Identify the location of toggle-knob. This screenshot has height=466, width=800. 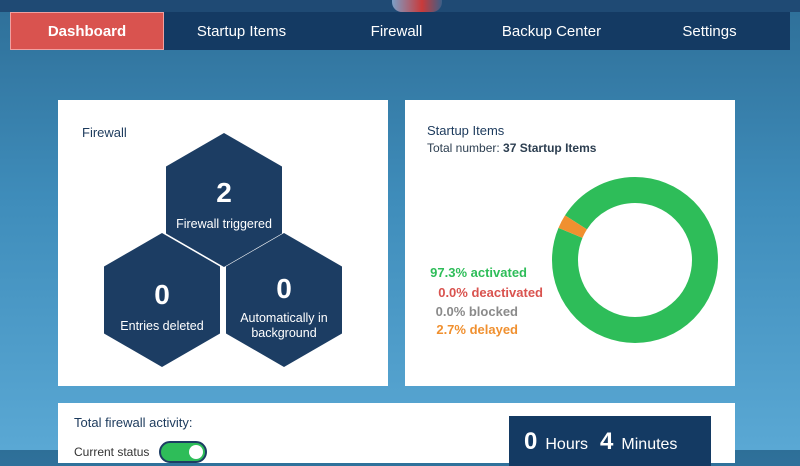
(196, 452).